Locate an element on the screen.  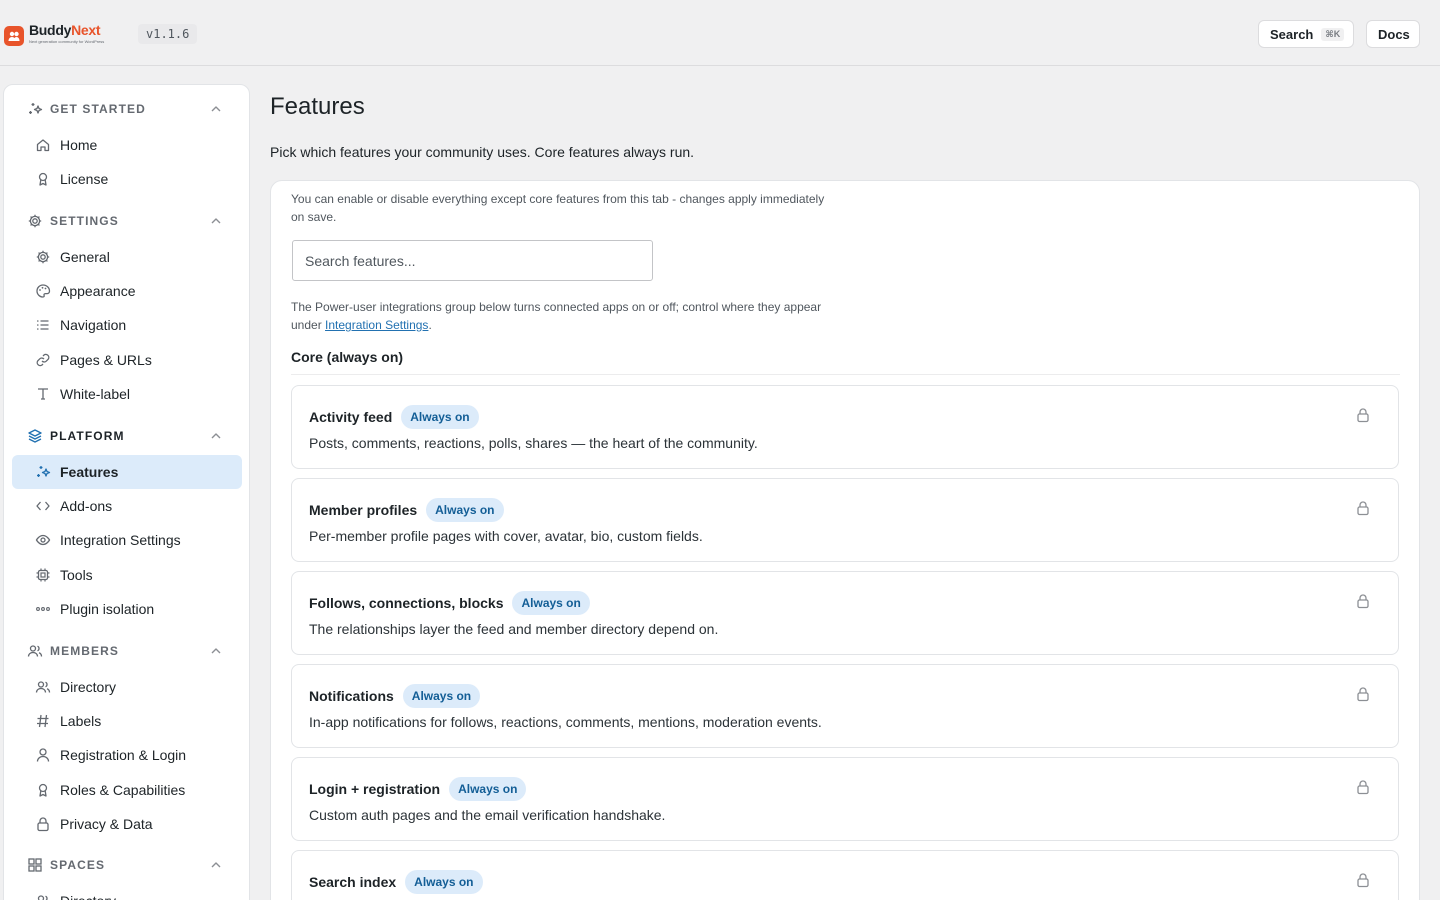
sidebar-item-label: Features is located at coordinates (89, 472).